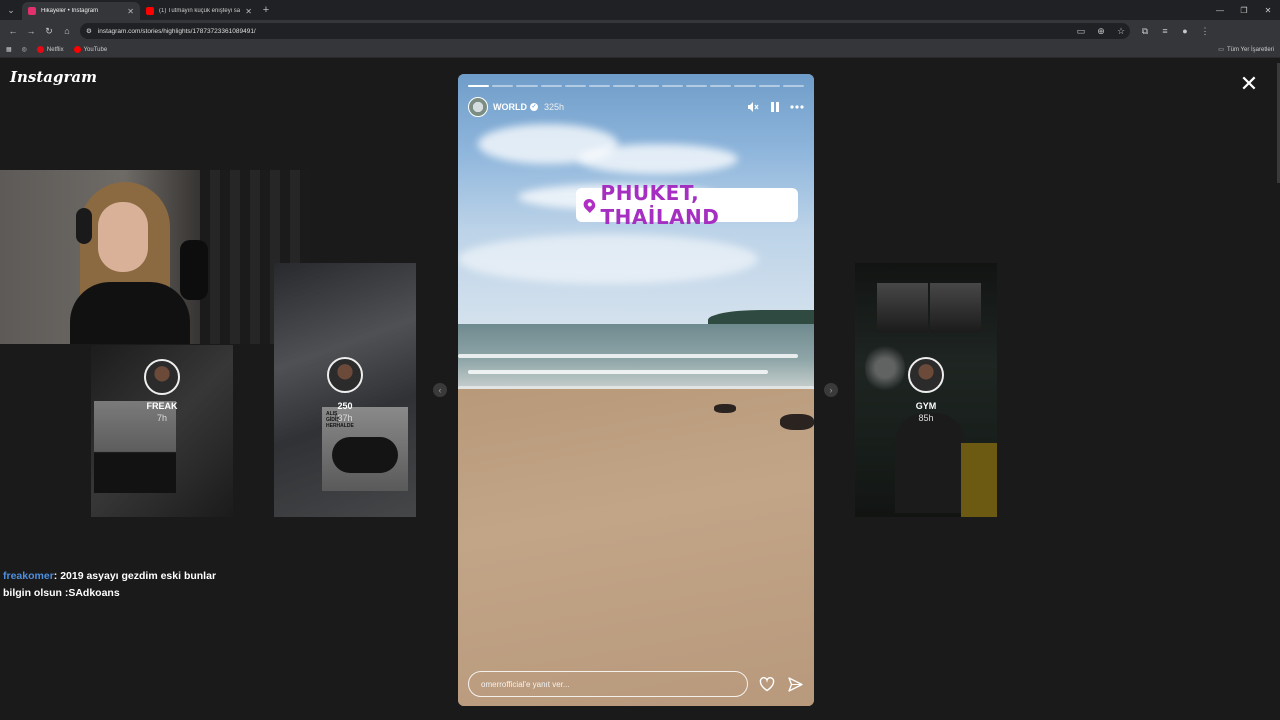 The image size is (1280, 720). I want to click on reply-input, so click(608, 684).